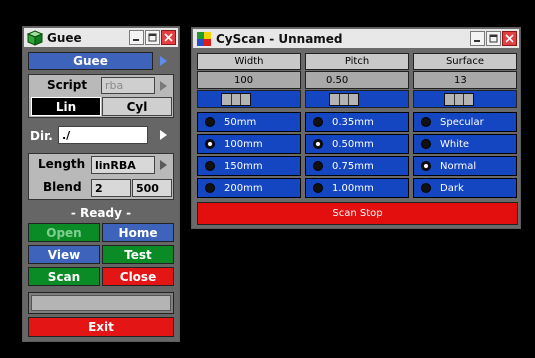  I want to click on radio-option: Specular, so click(465, 122).